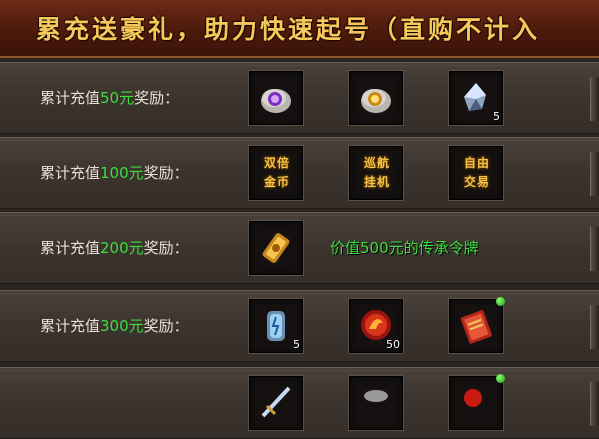  Describe the element at coordinates (393, 344) in the screenshot. I see `item-count: 50` at that location.